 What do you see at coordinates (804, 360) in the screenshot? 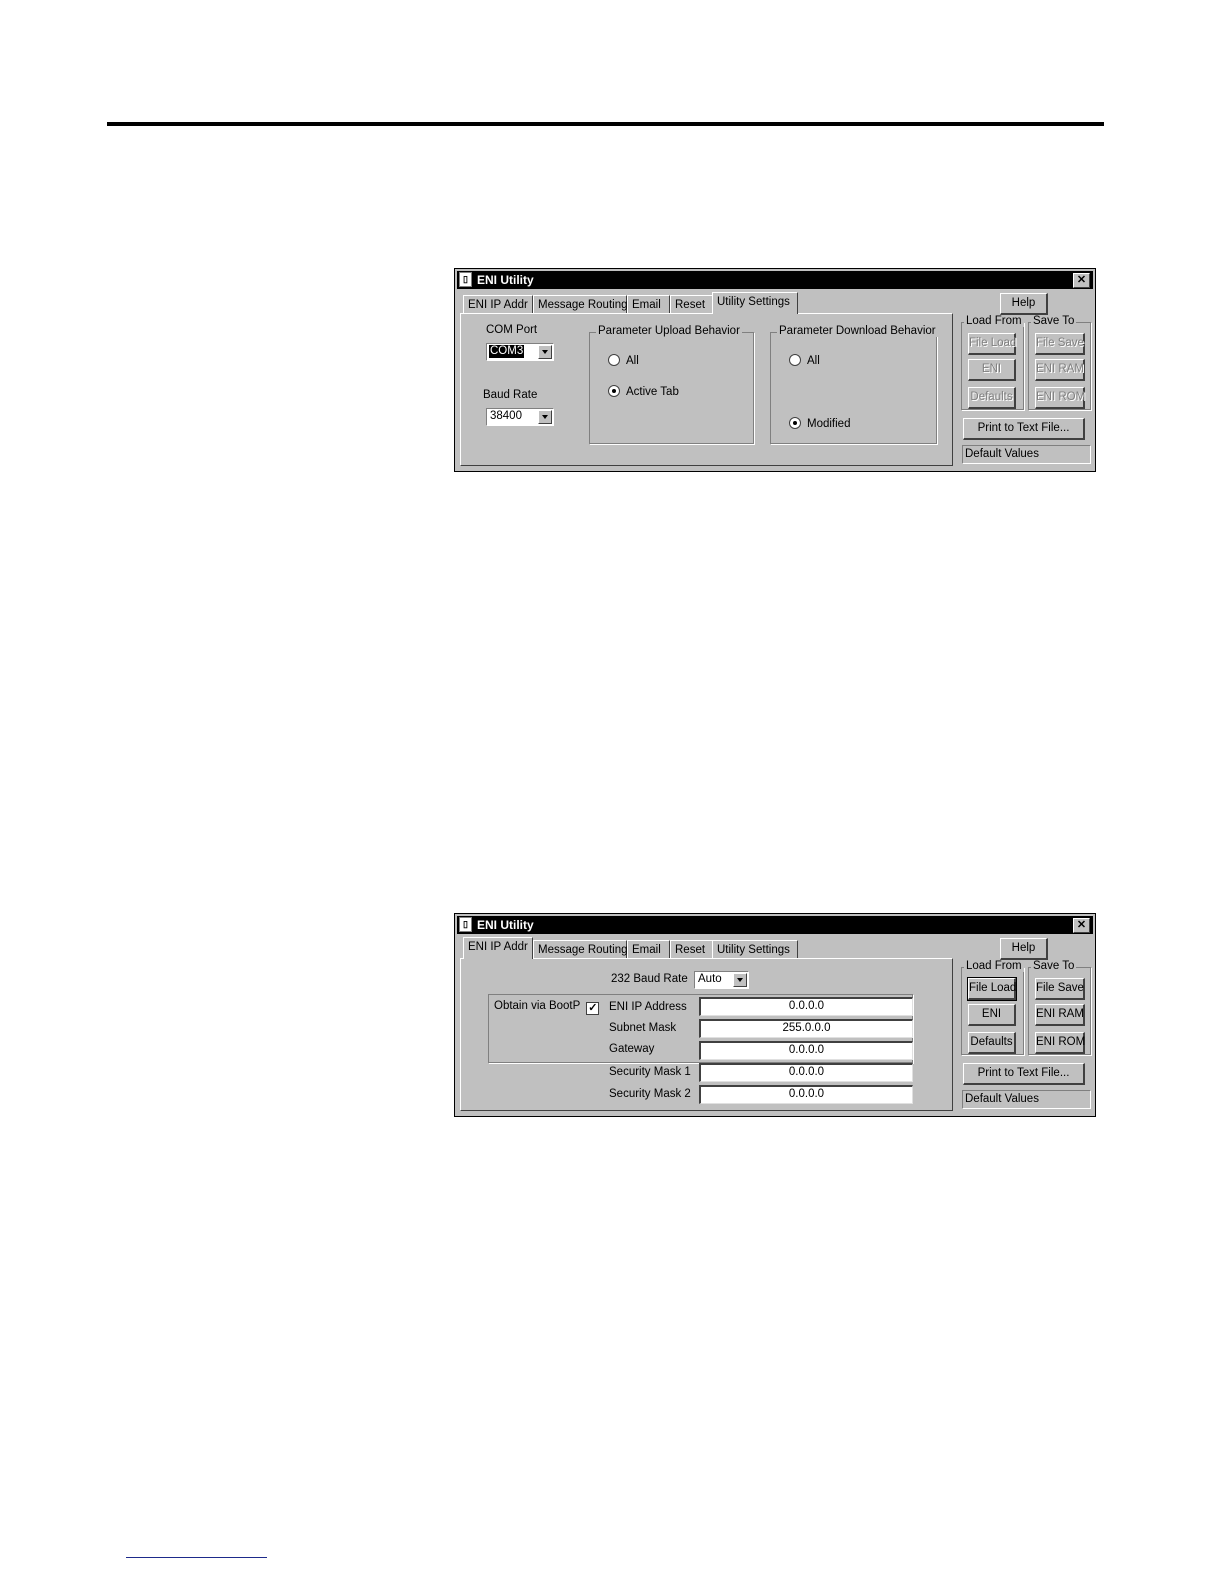
I see `download-all-radio: All` at bounding box center [804, 360].